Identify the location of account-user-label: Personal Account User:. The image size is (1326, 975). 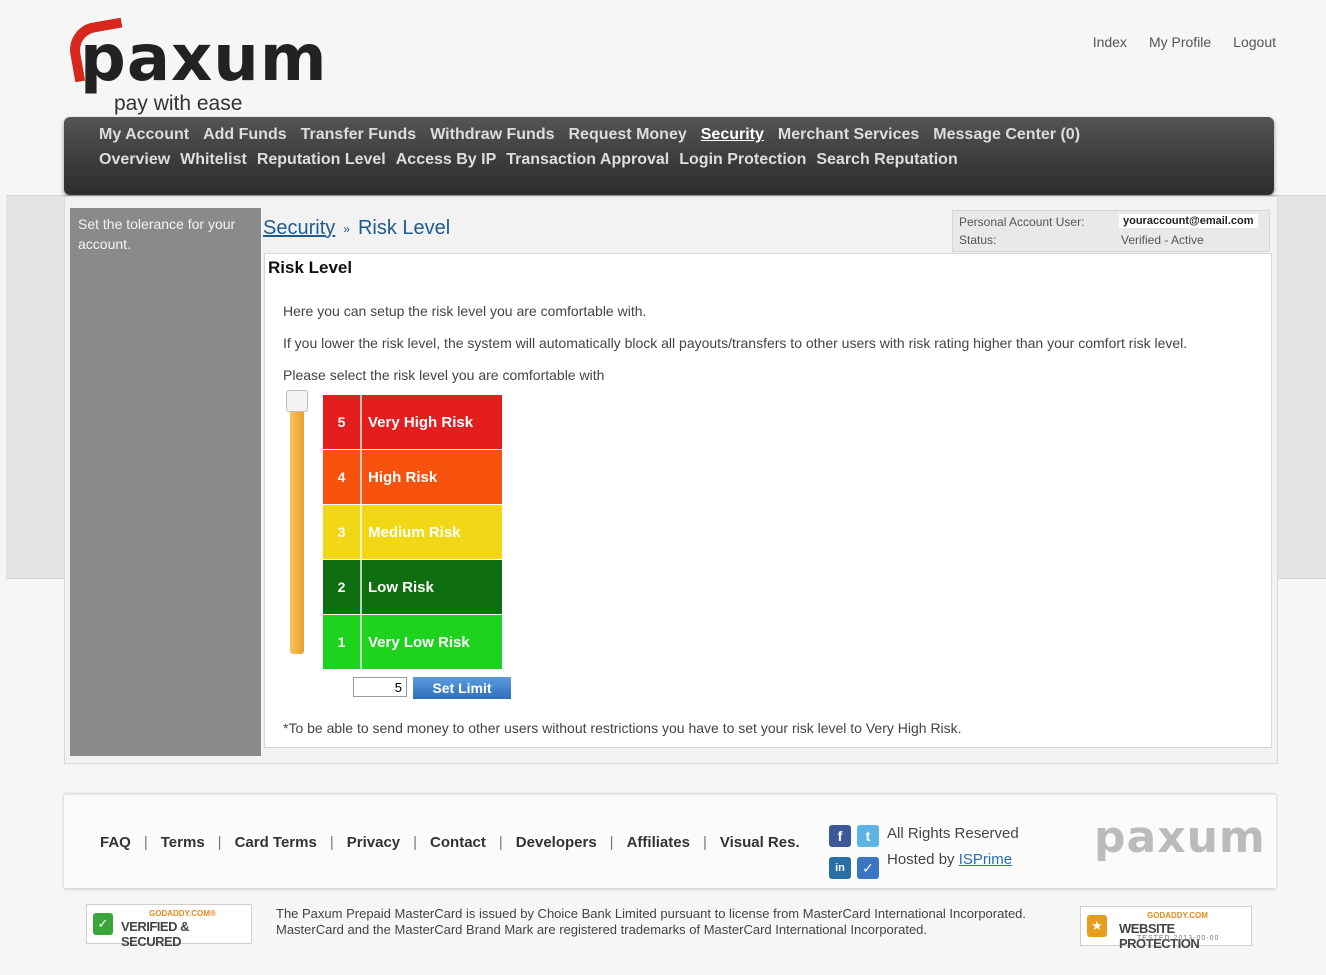
(1022, 222).